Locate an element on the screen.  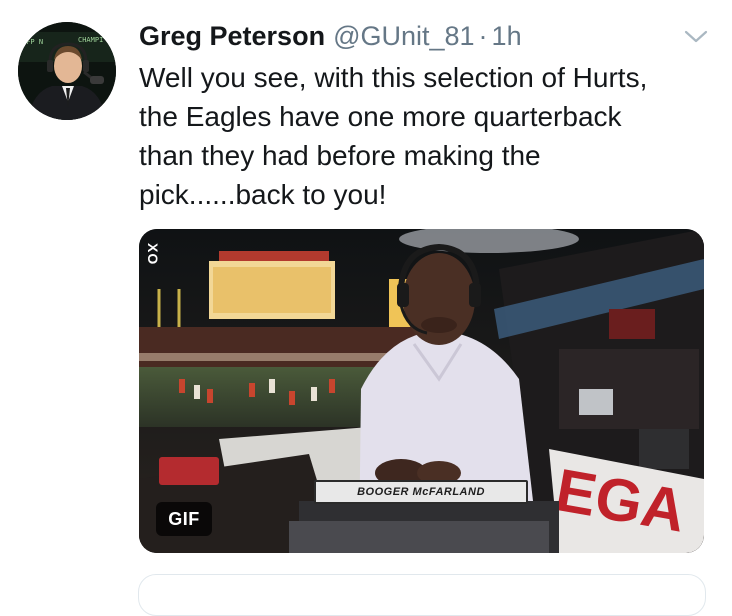
chevron-down-icon is located at coordinates (696, 36).